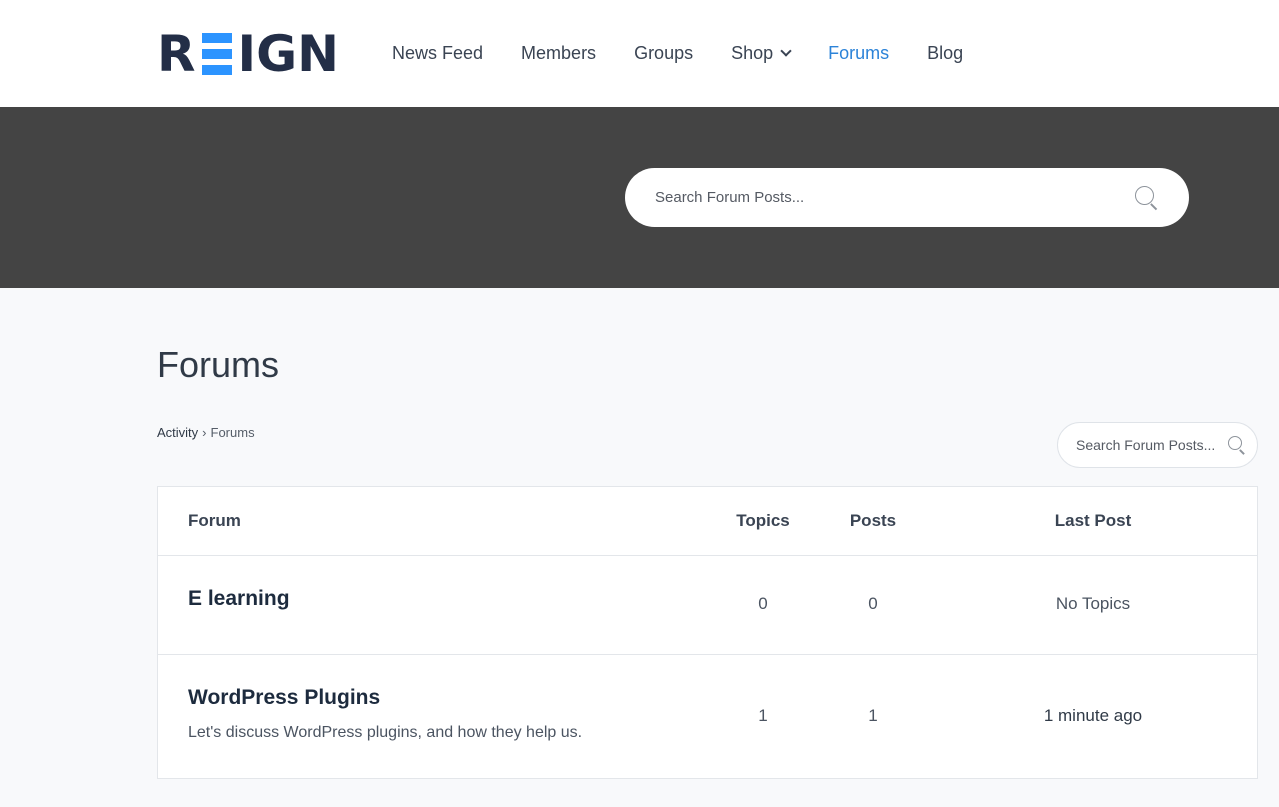 This screenshot has height=807, width=1279. What do you see at coordinates (214, 520) in the screenshot?
I see `header-forum: Forum` at bounding box center [214, 520].